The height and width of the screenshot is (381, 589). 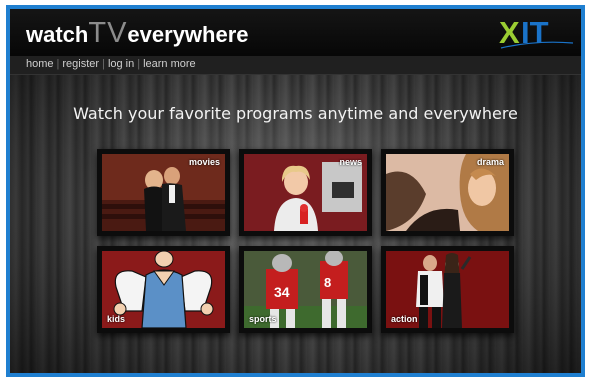 What do you see at coordinates (204, 162) in the screenshot?
I see `tile-label-movies: movies` at bounding box center [204, 162].